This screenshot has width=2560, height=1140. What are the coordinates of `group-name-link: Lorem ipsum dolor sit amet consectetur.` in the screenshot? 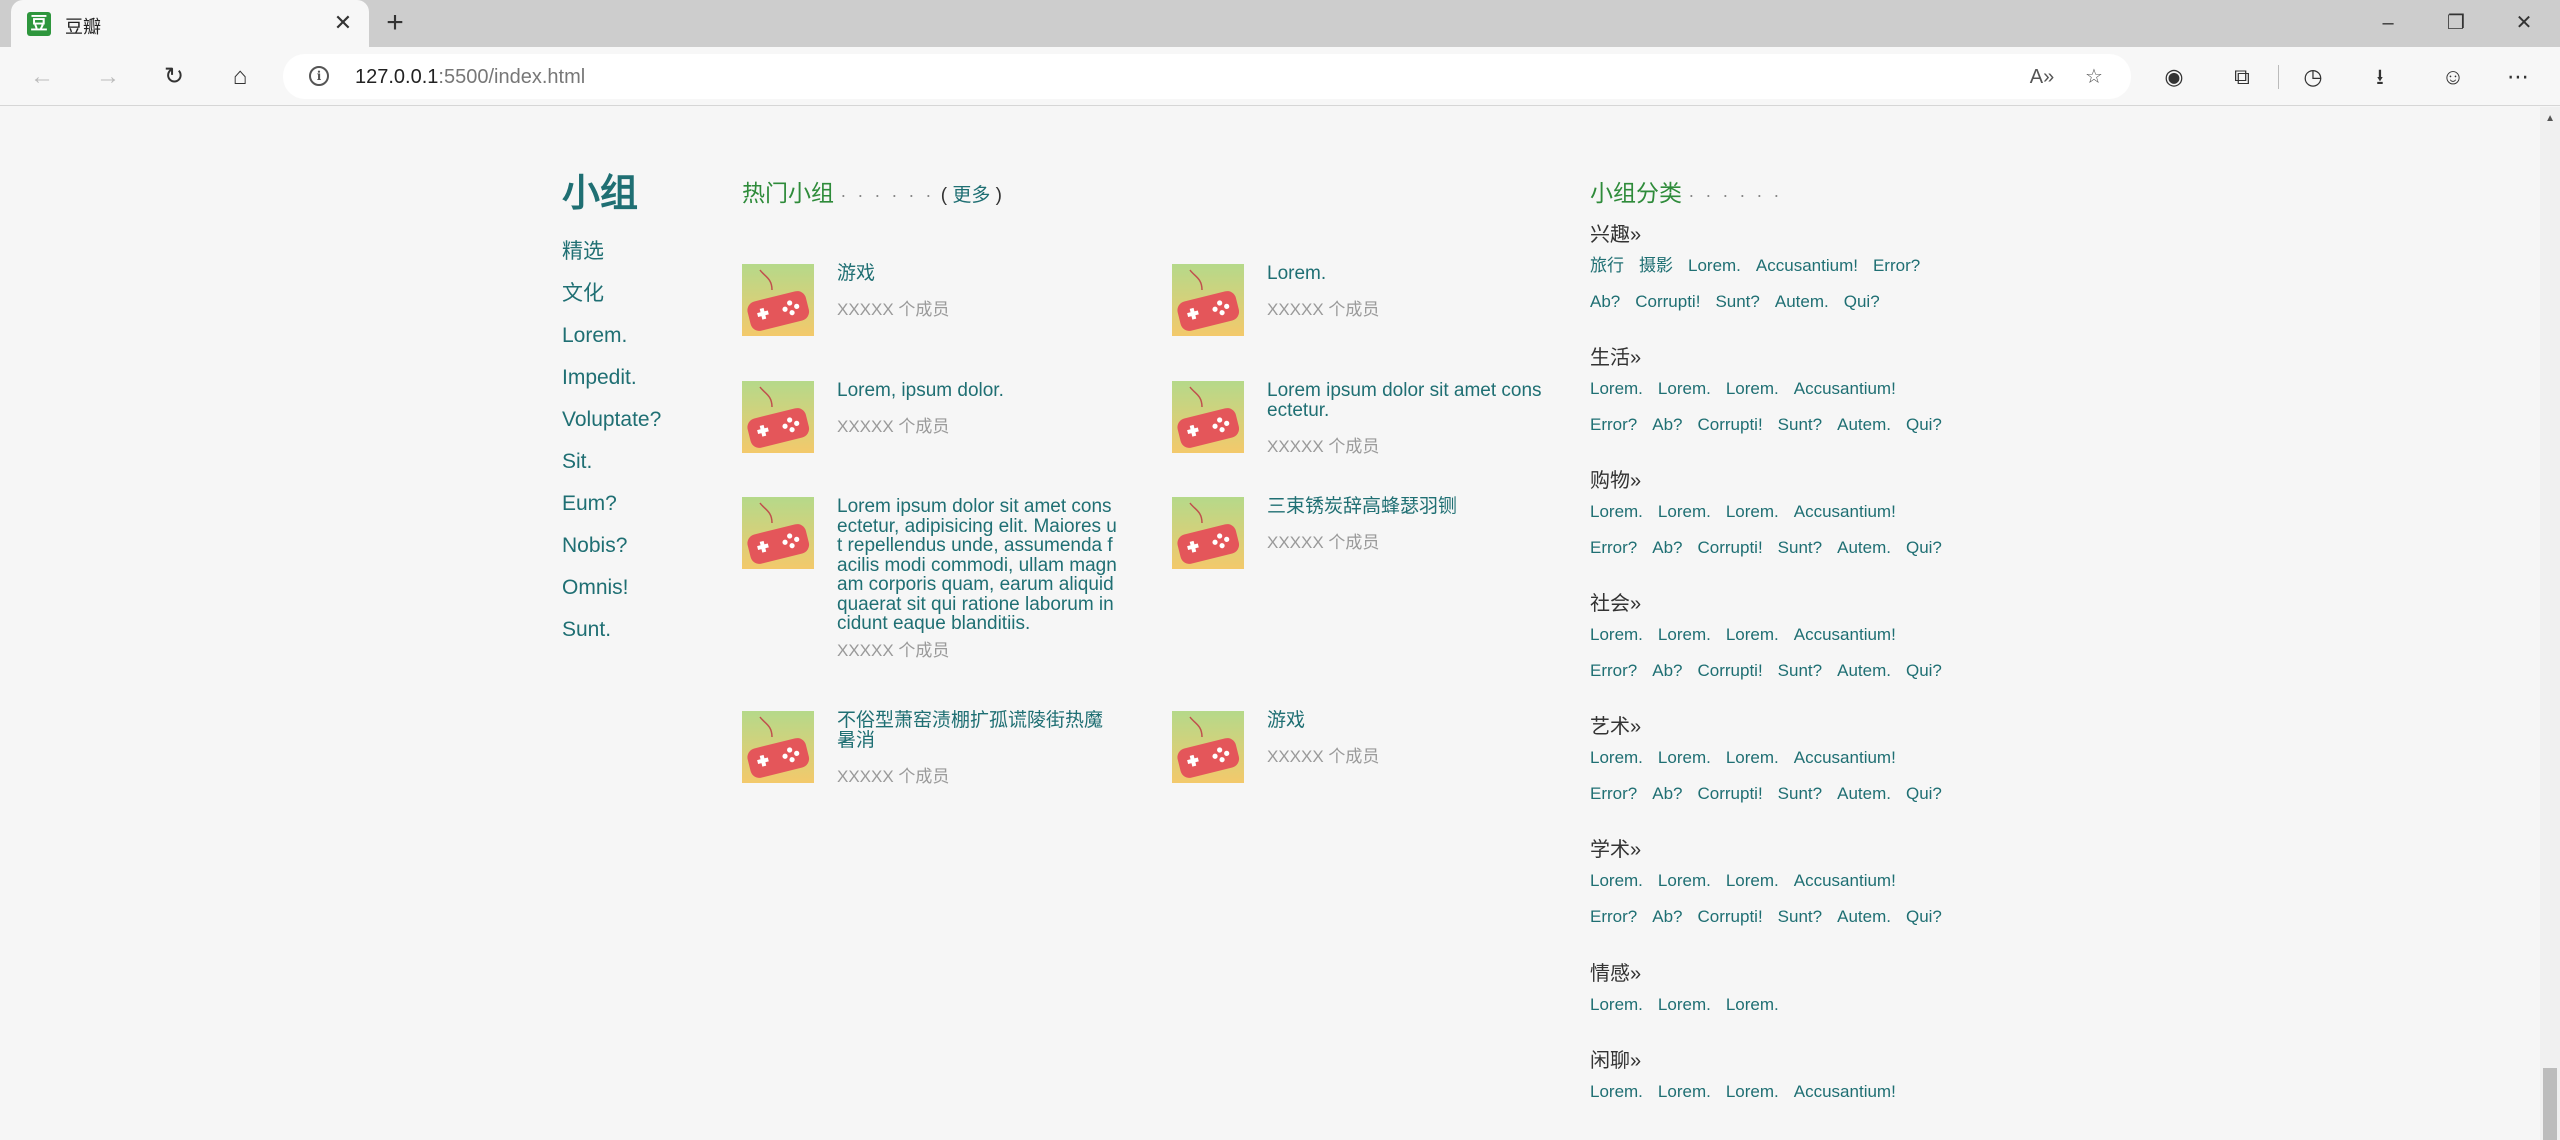 It's located at (1407, 400).